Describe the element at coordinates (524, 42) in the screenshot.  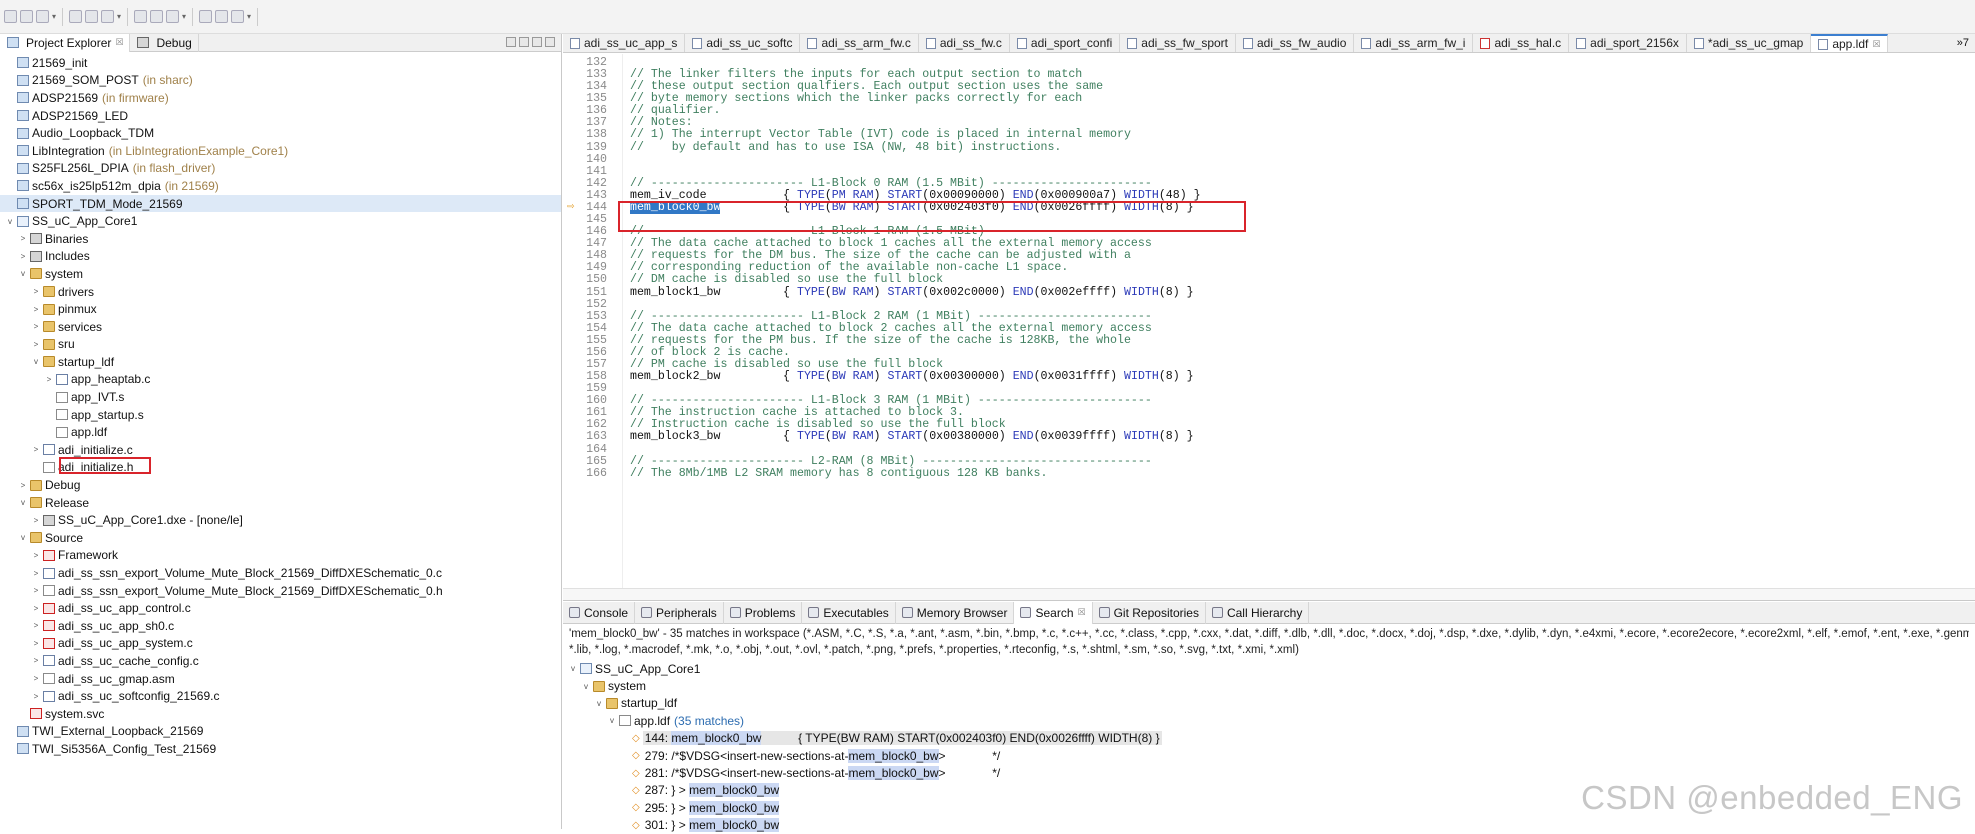
I see `link-editor-icon` at that location.